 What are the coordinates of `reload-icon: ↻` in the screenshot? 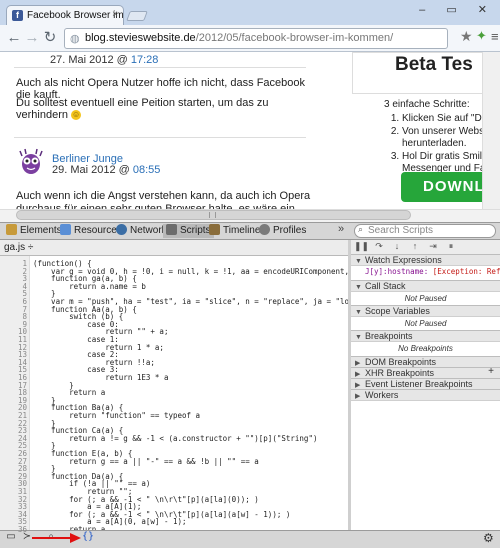 It's located at (50, 38).